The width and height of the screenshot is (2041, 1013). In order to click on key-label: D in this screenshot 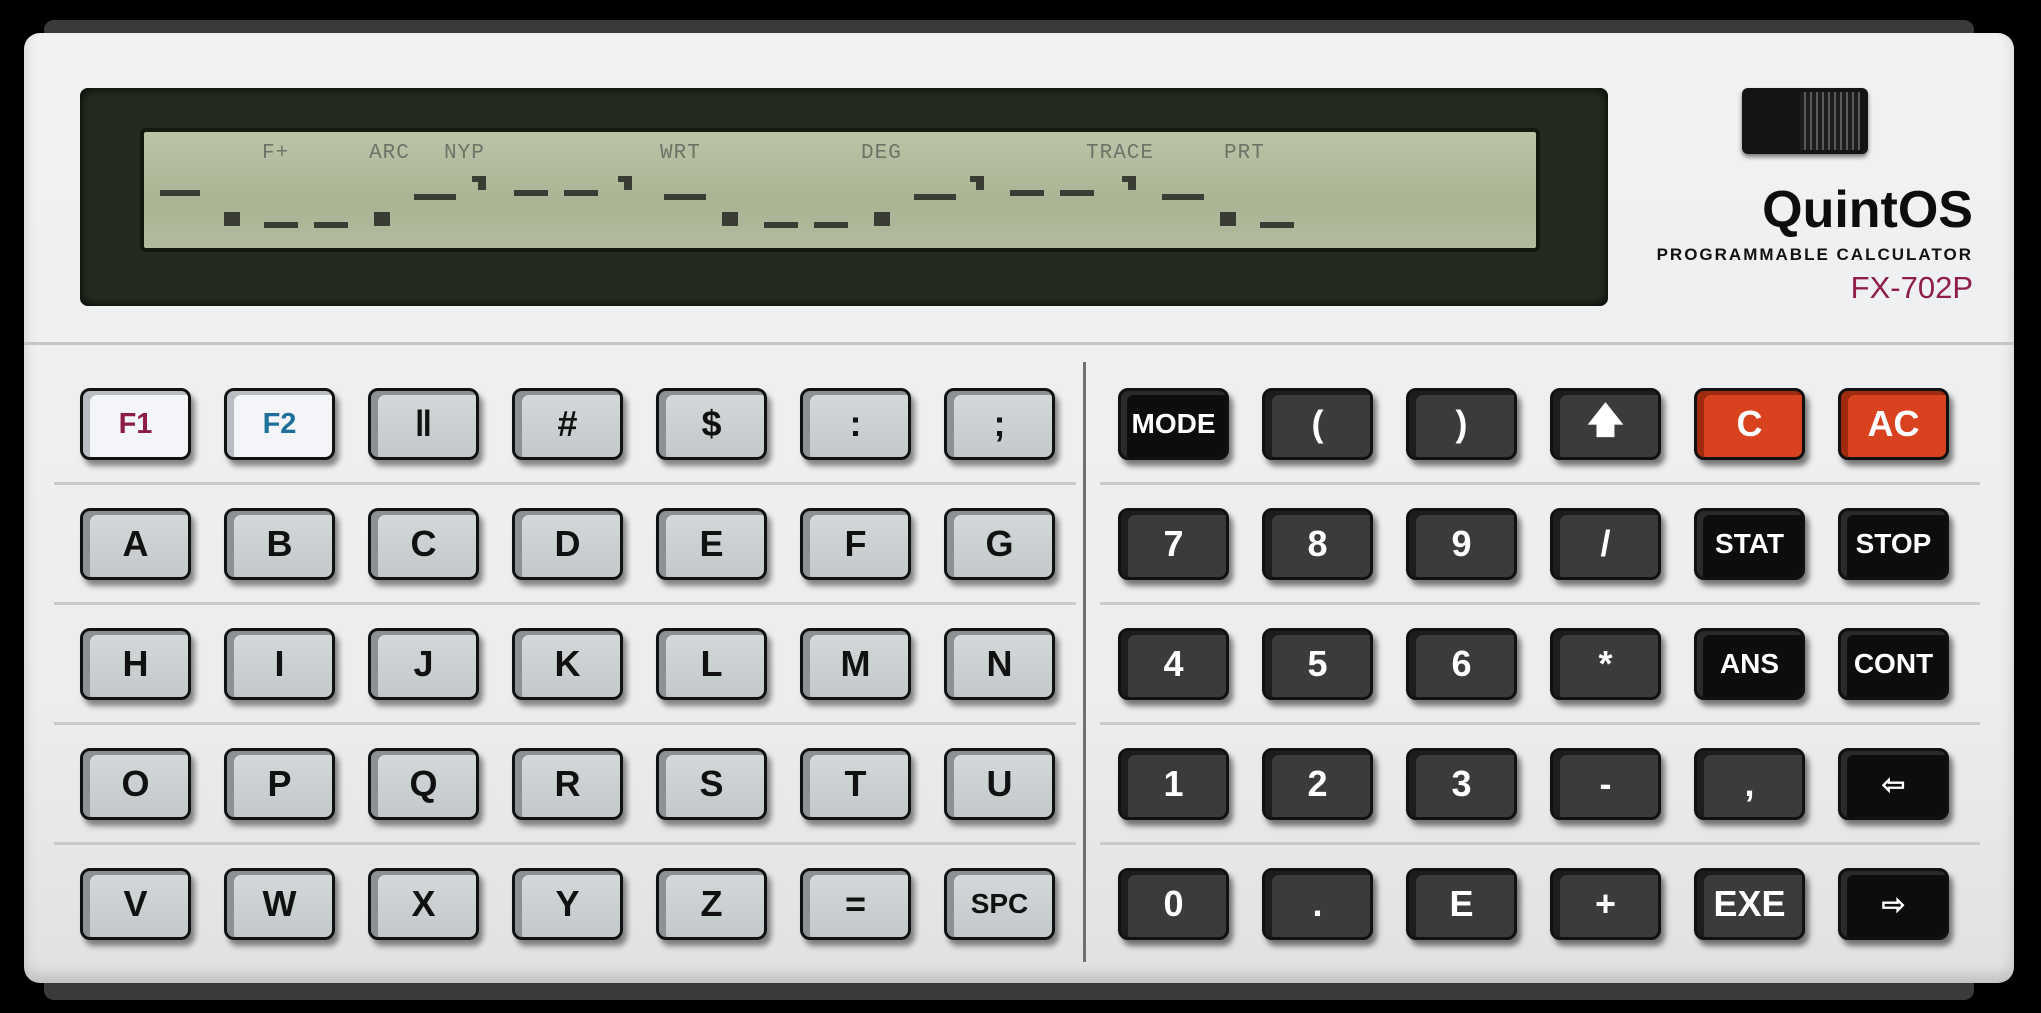, I will do `click(567, 543)`.